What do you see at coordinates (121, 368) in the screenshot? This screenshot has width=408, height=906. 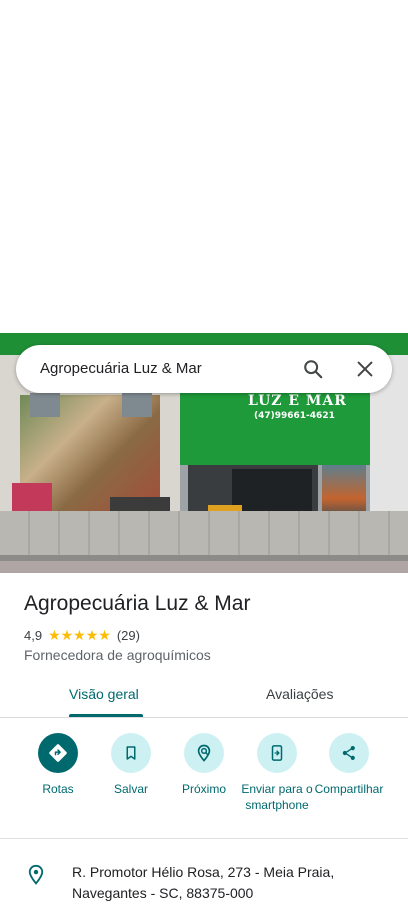 I see `search-query: Agropecuária Luz & Mar` at bounding box center [121, 368].